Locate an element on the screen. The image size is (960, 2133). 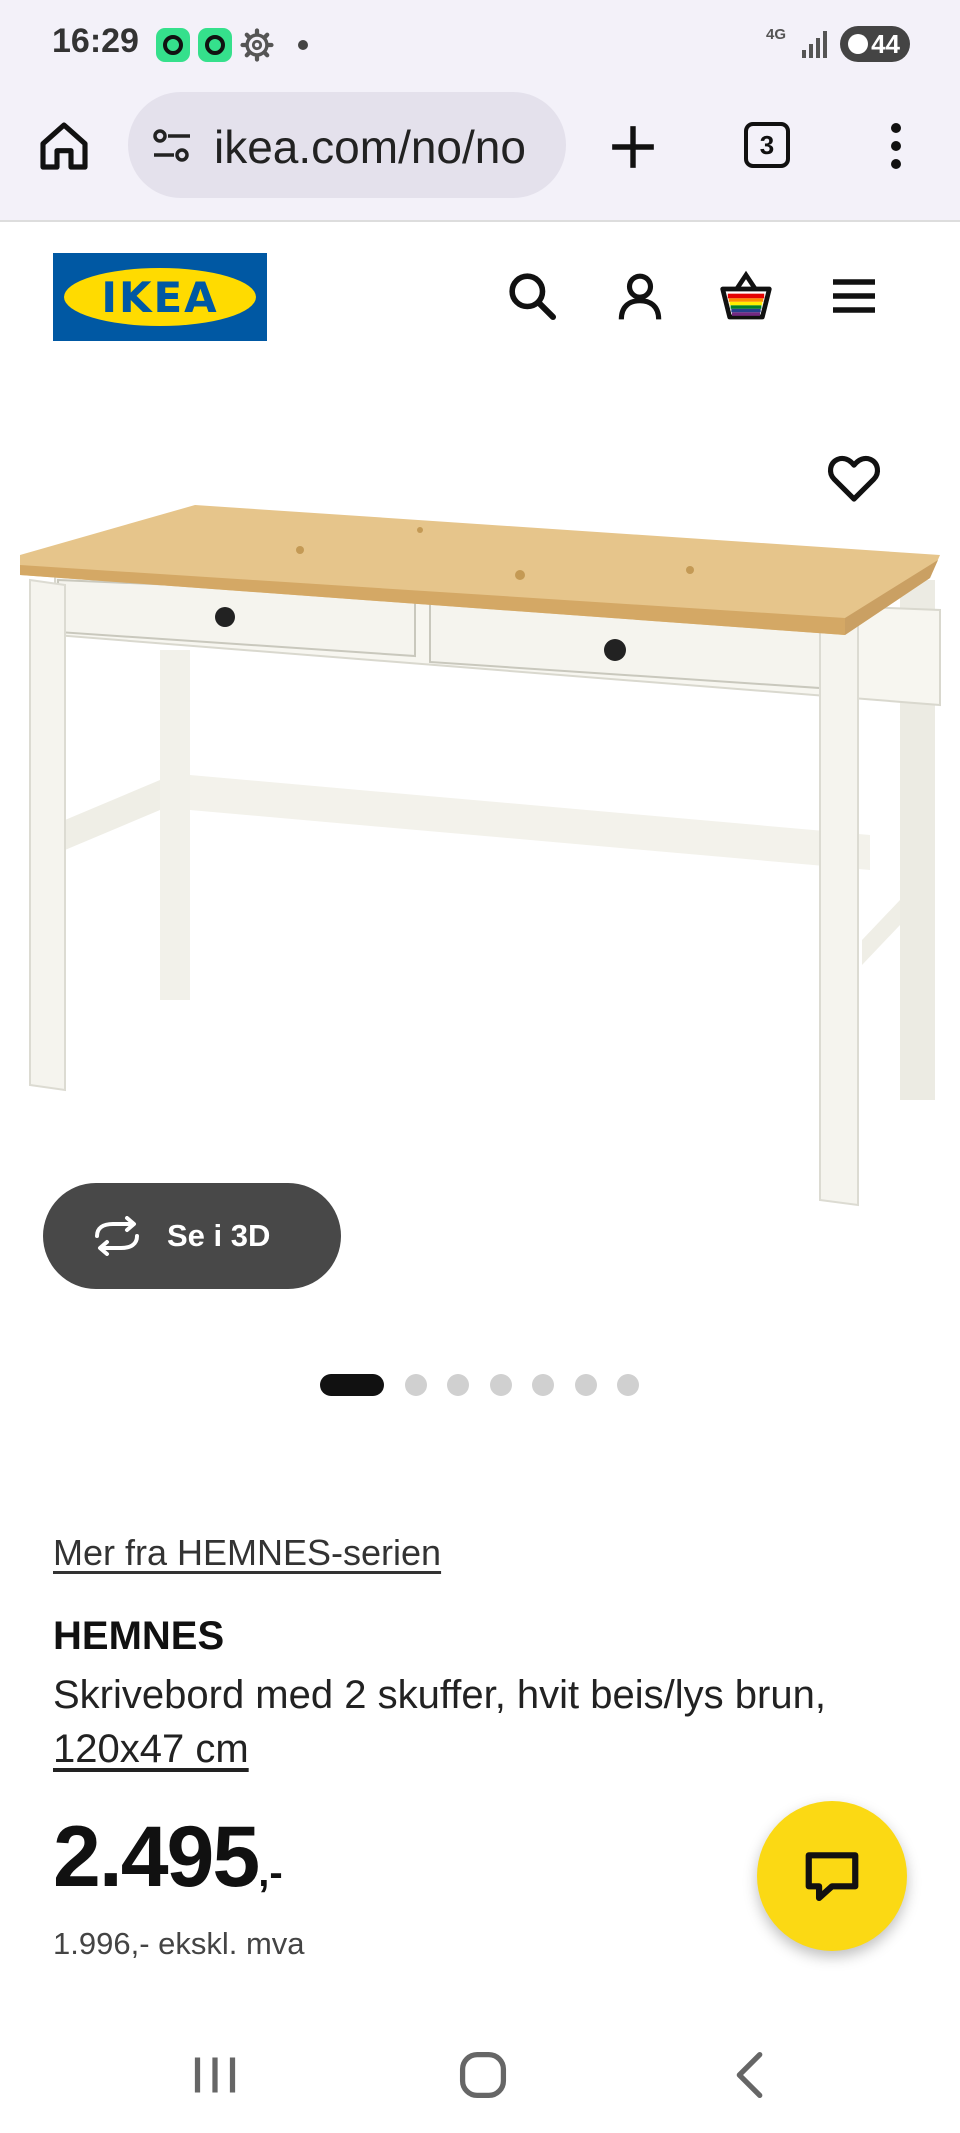
tab-count: 3 is located at coordinates (767, 144).